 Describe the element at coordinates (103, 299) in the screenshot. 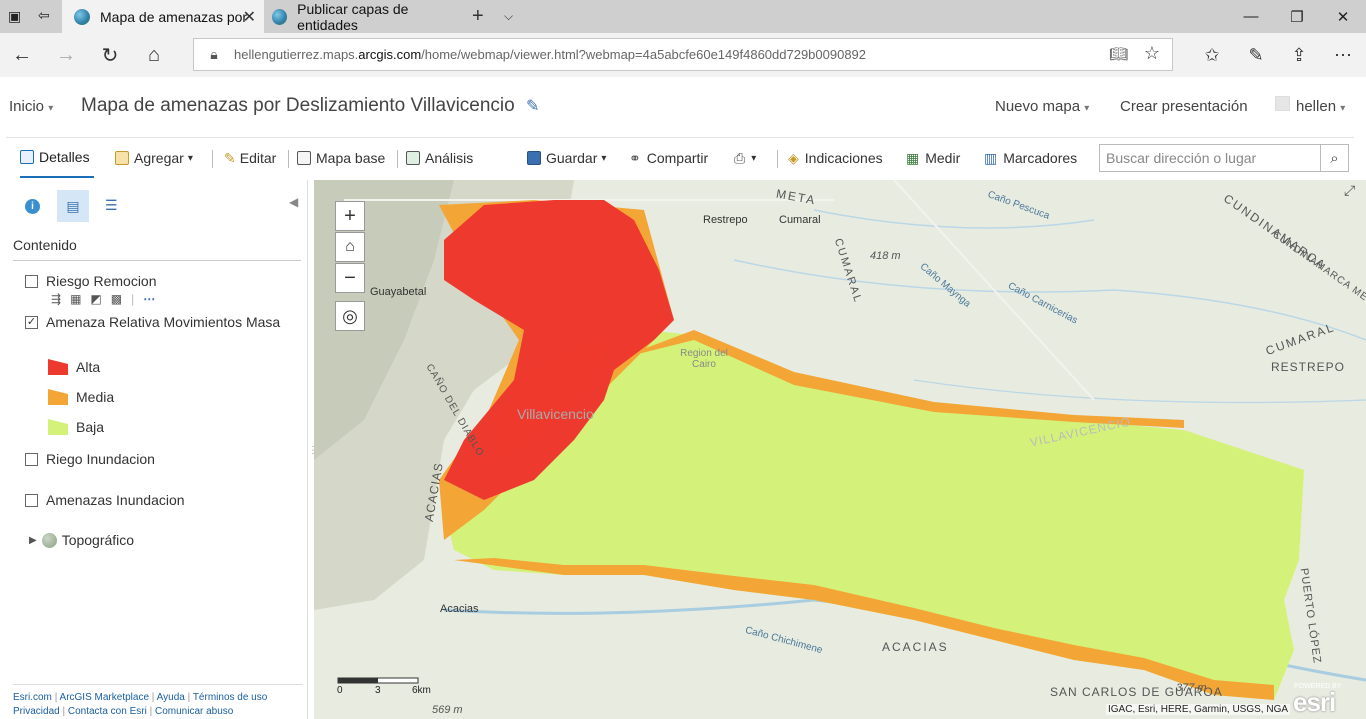

I see `layer-actions: ⇶ ▦ ◩ ▩ | ⋯` at that location.